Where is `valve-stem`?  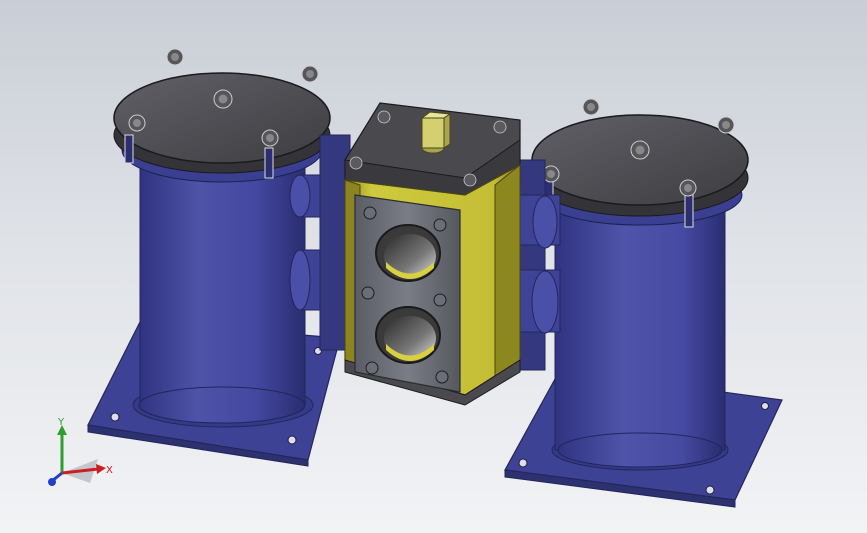
valve-stem is located at coordinates (436, 132).